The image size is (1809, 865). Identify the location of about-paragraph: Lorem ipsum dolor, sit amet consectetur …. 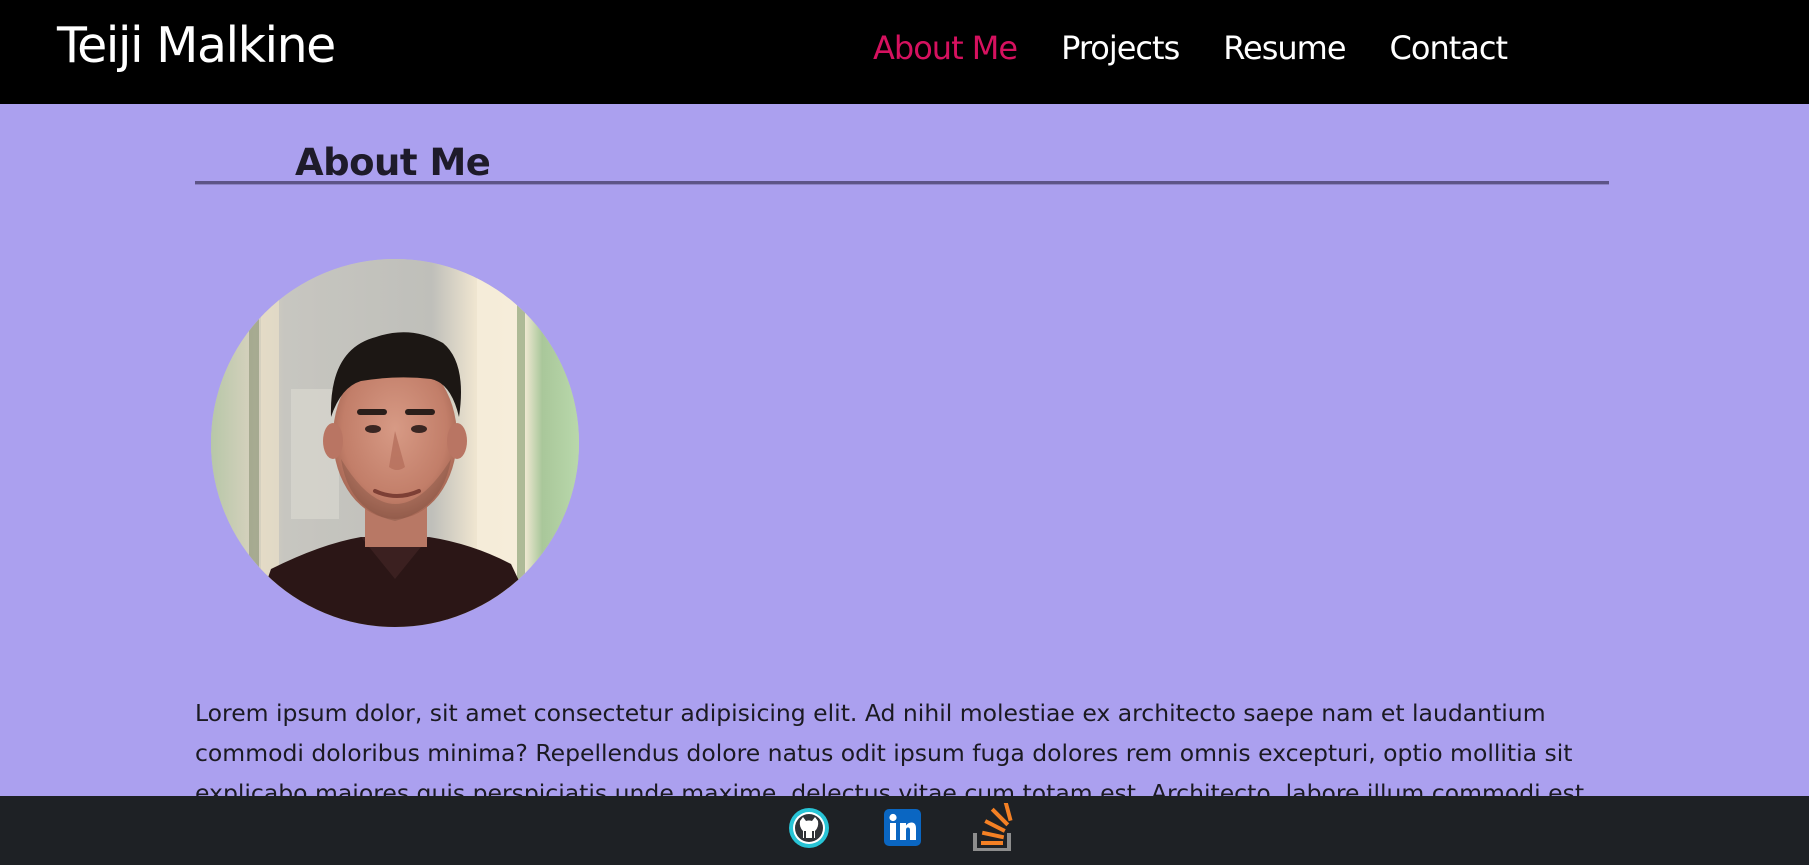
(890, 753).